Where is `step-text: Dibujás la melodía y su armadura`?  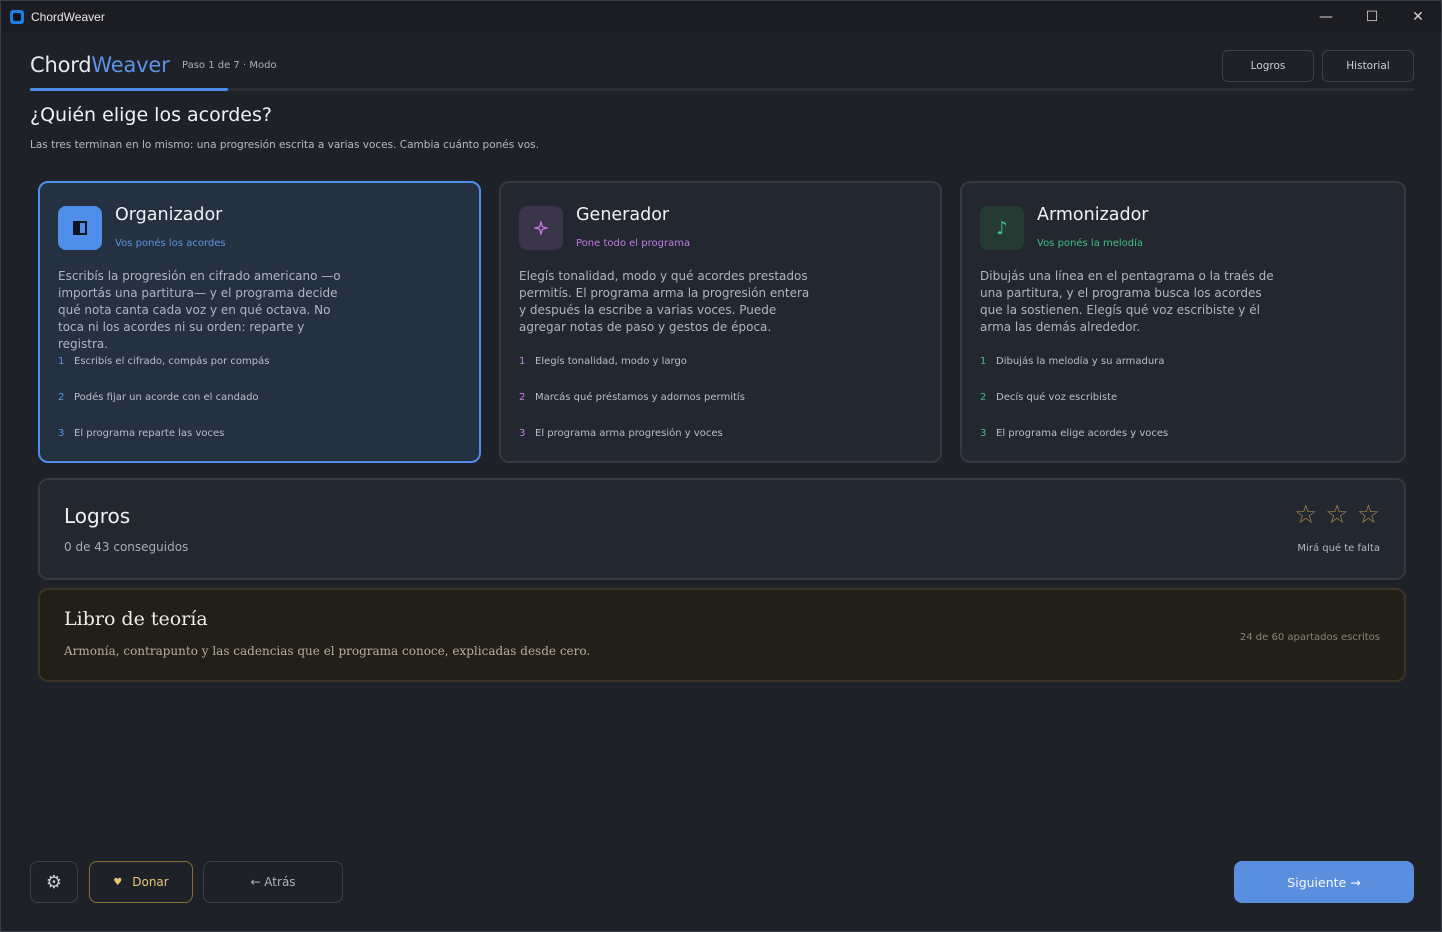 step-text: Dibujás la melodía y su armadura is located at coordinates (1080, 361).